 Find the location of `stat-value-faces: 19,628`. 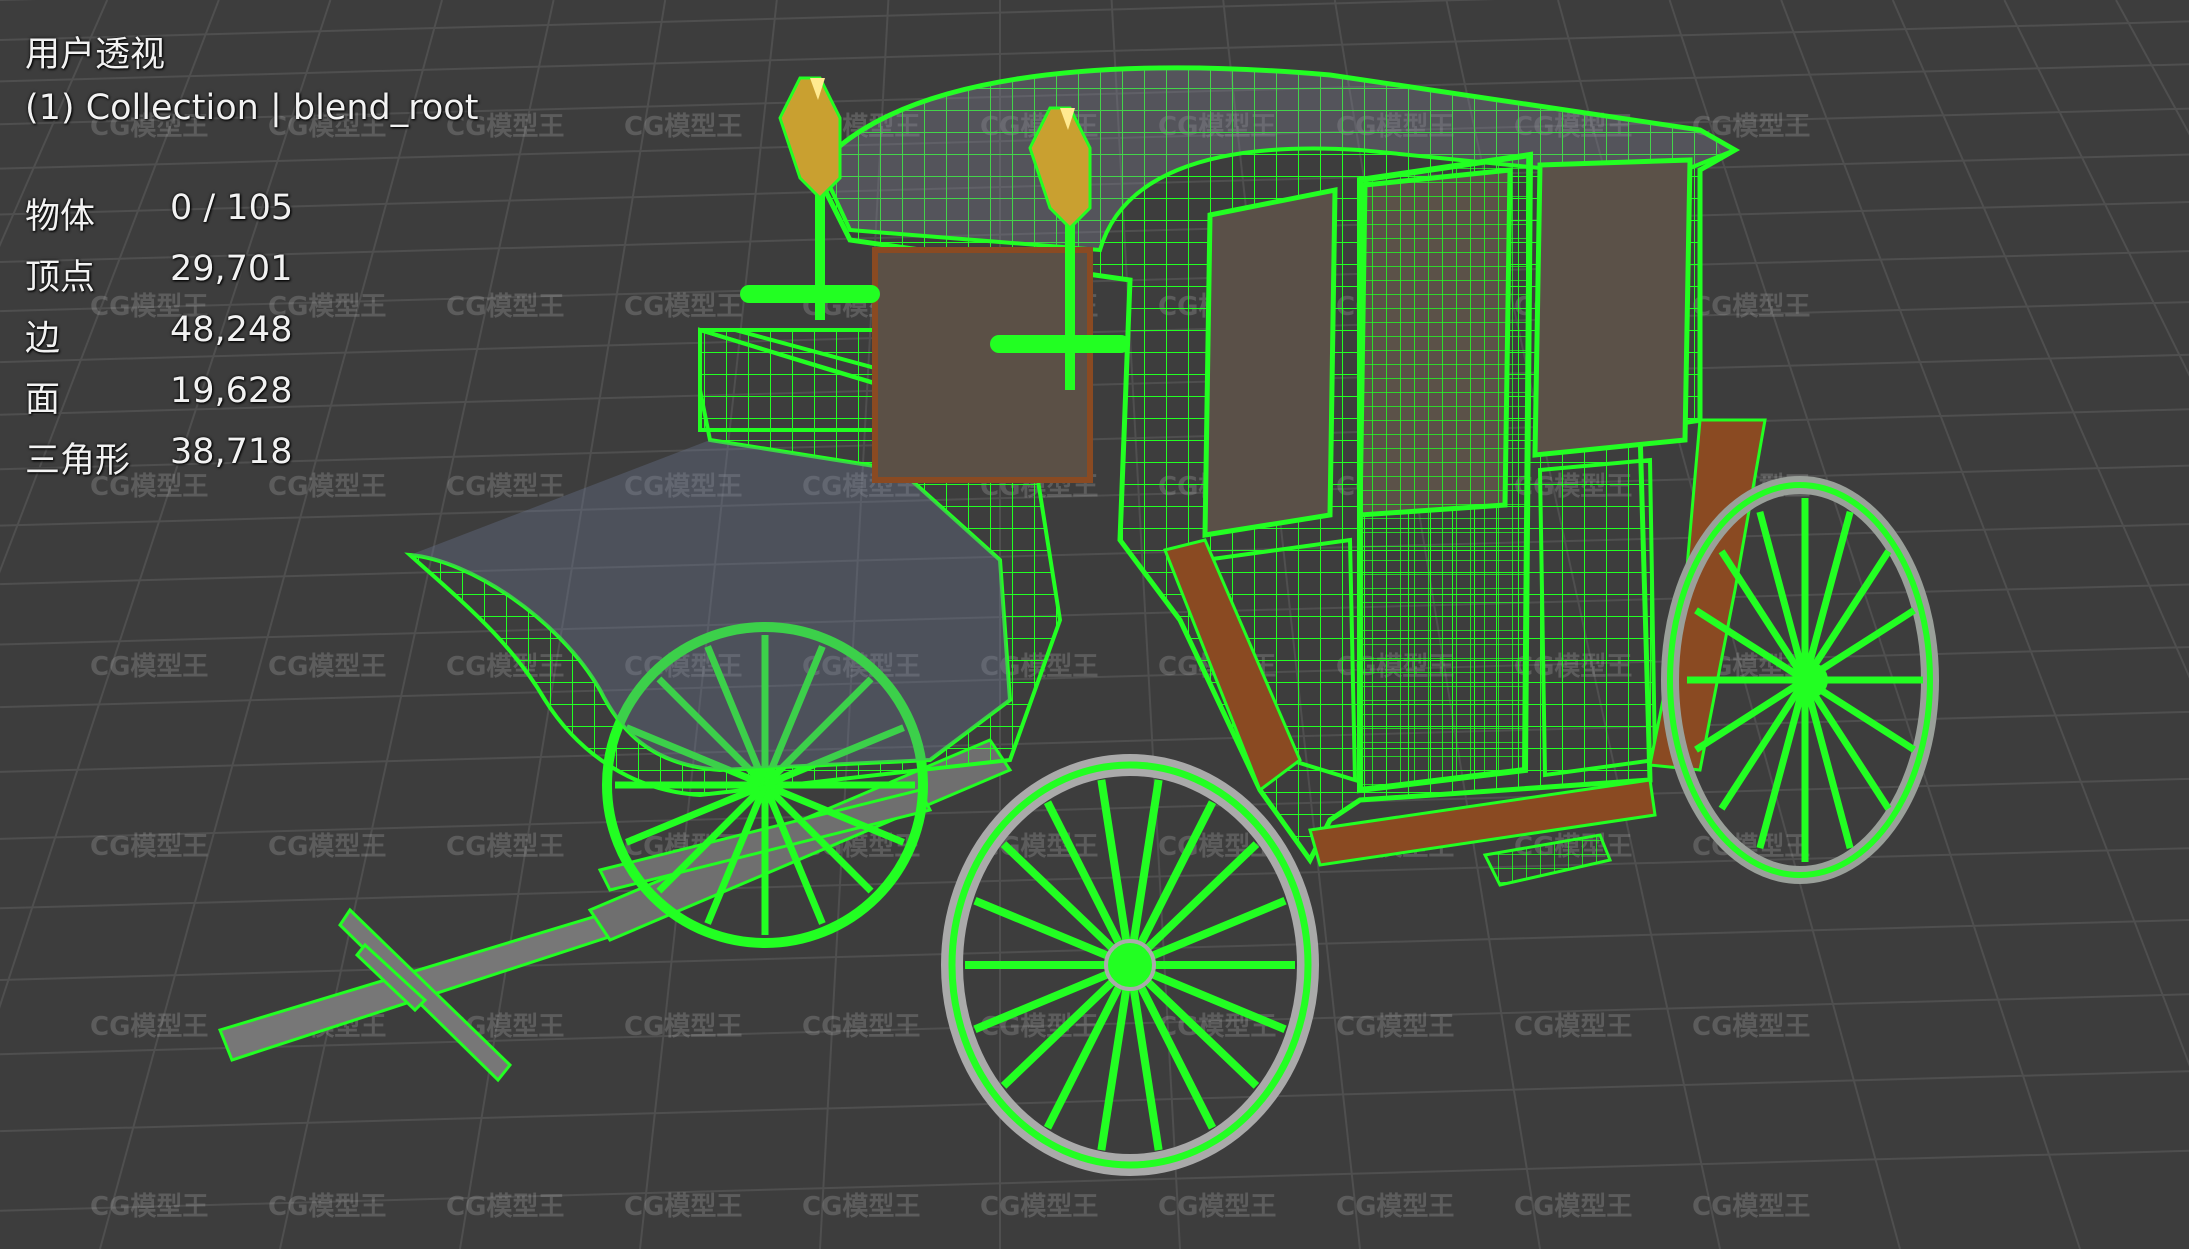

stat-value-faces: 19,628 is located at coordinates (231, 391).